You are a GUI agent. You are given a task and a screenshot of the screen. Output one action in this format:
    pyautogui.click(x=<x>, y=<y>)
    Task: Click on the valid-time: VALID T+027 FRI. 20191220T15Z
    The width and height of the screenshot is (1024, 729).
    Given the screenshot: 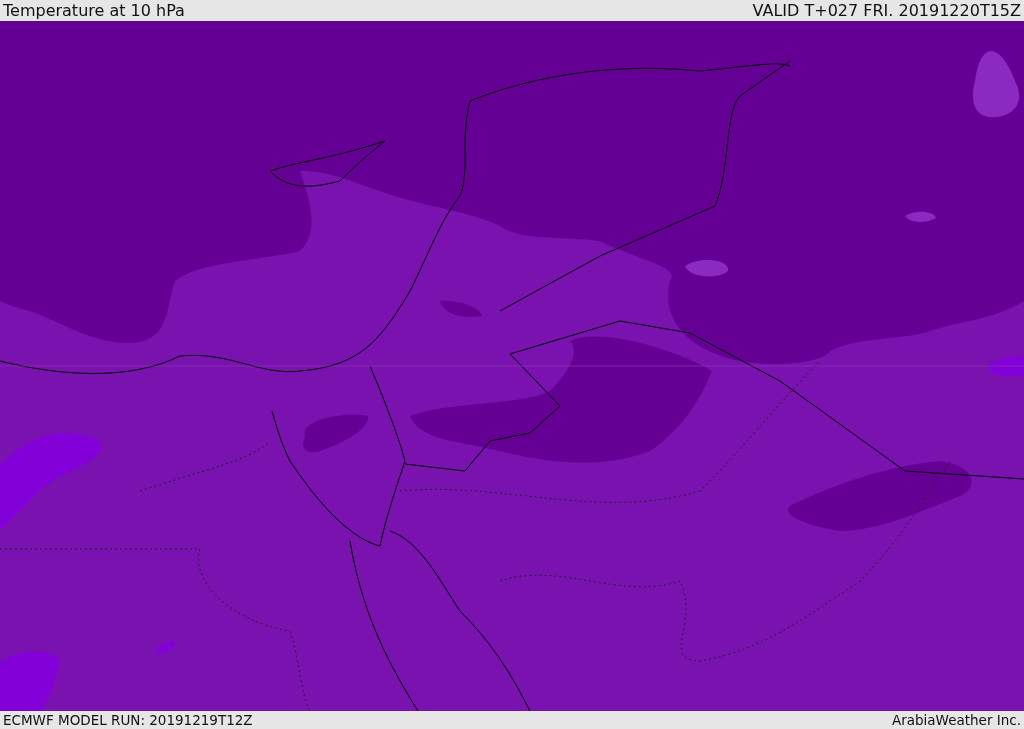 What is the action you would take?
    pyautogui.click(x=886, y=10)
    